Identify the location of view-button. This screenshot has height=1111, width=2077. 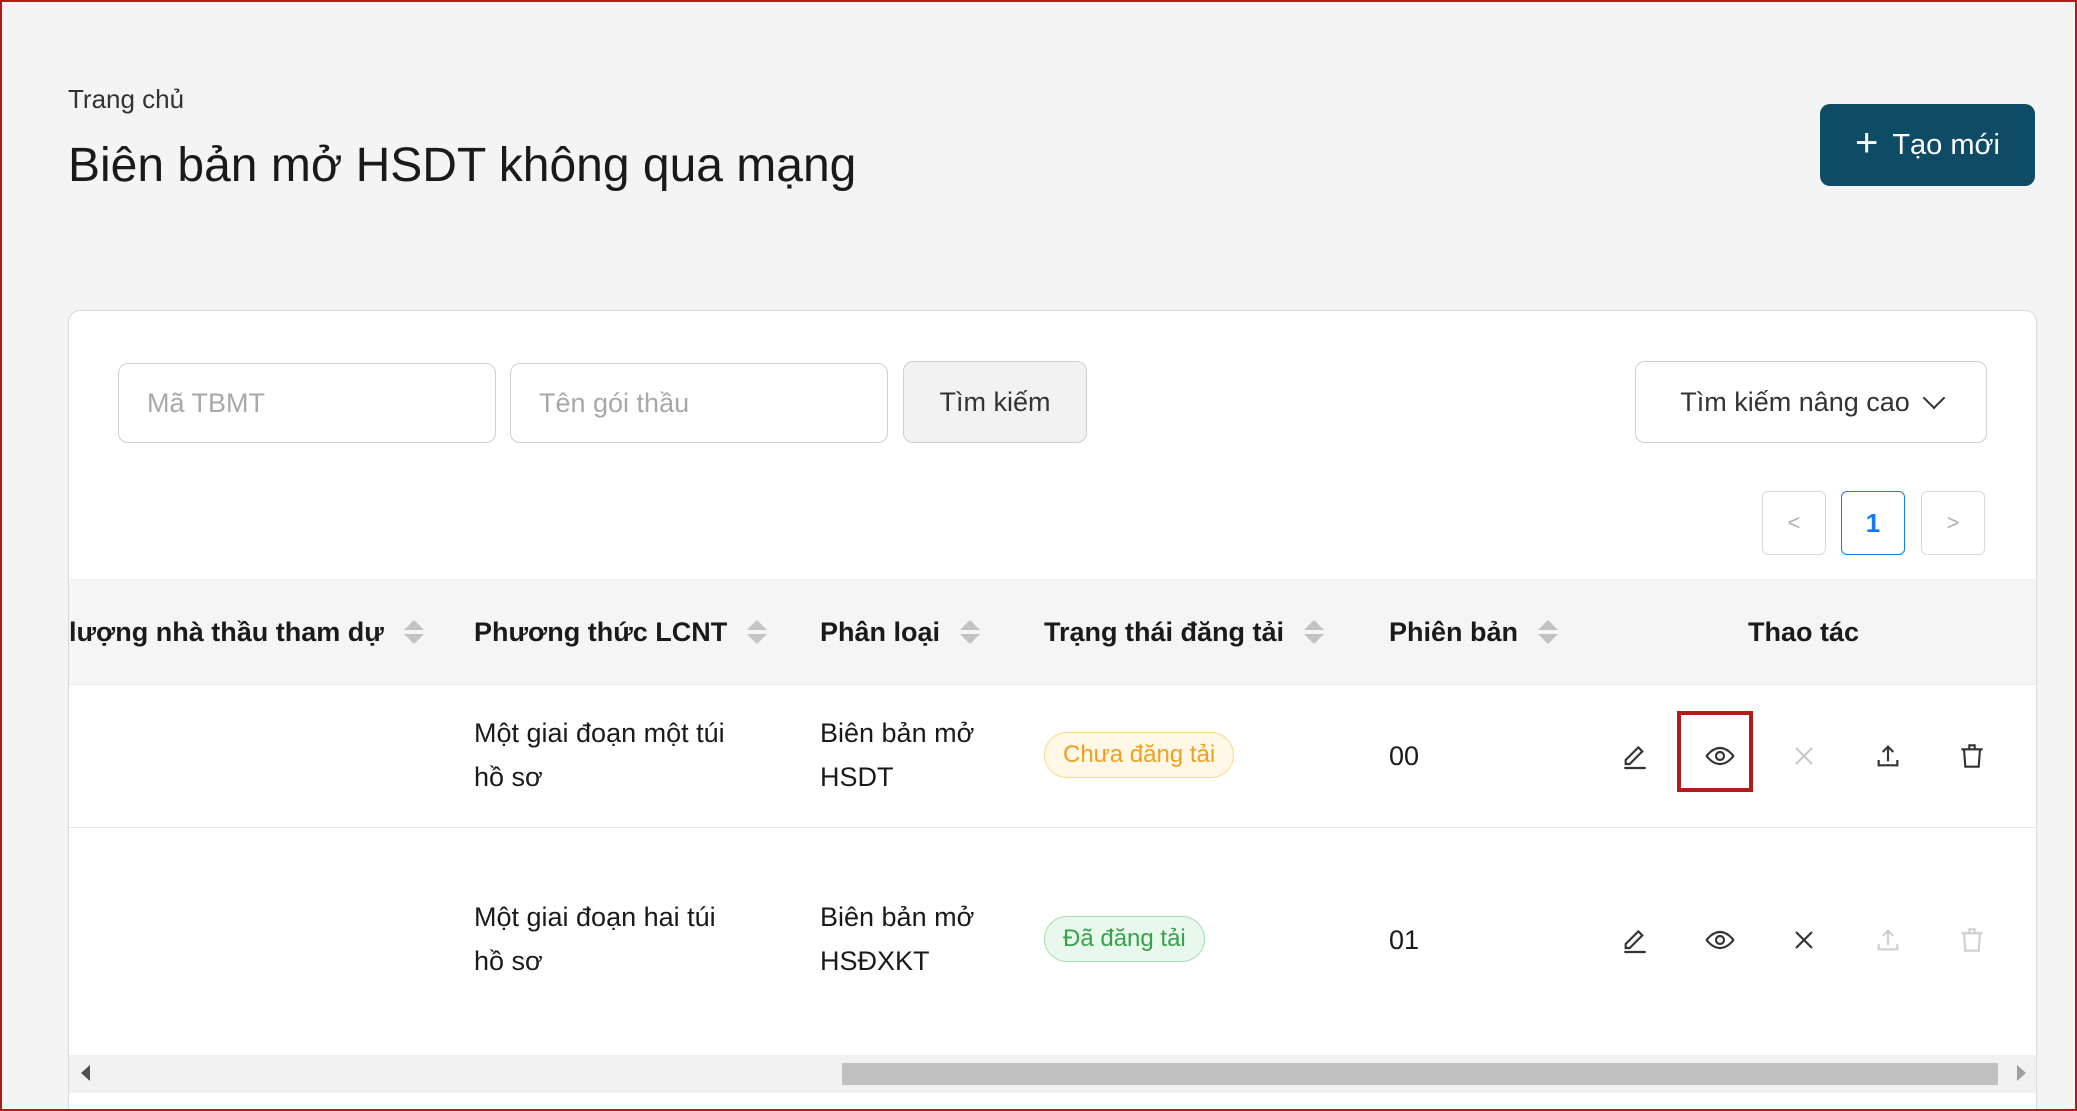
(1720, 940).